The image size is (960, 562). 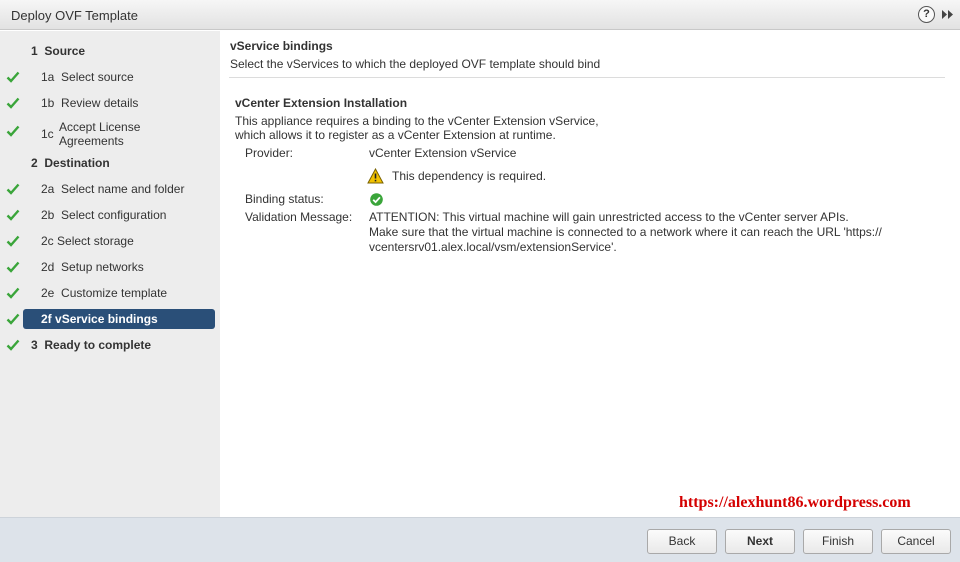 What do you see at coordinates (70, 163) in the screenshot?
I see `step-label: 2 Destination` at bounding box center [70, 163].